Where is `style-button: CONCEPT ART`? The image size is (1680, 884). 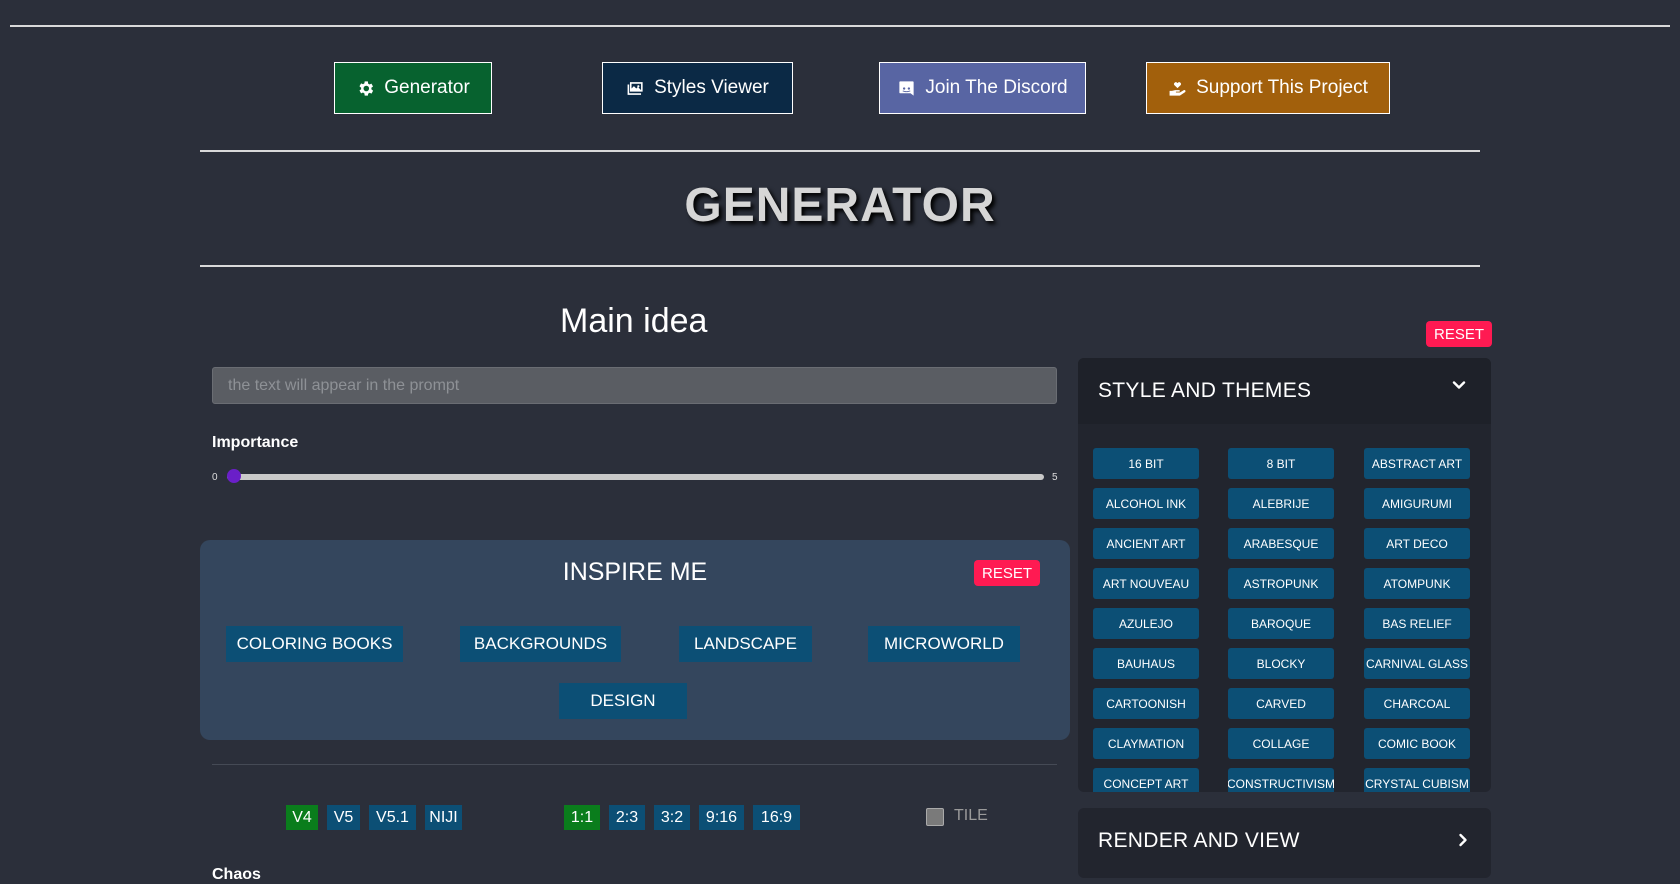
style-button: CONCEPT ART is located at coordinates (1146, 780).